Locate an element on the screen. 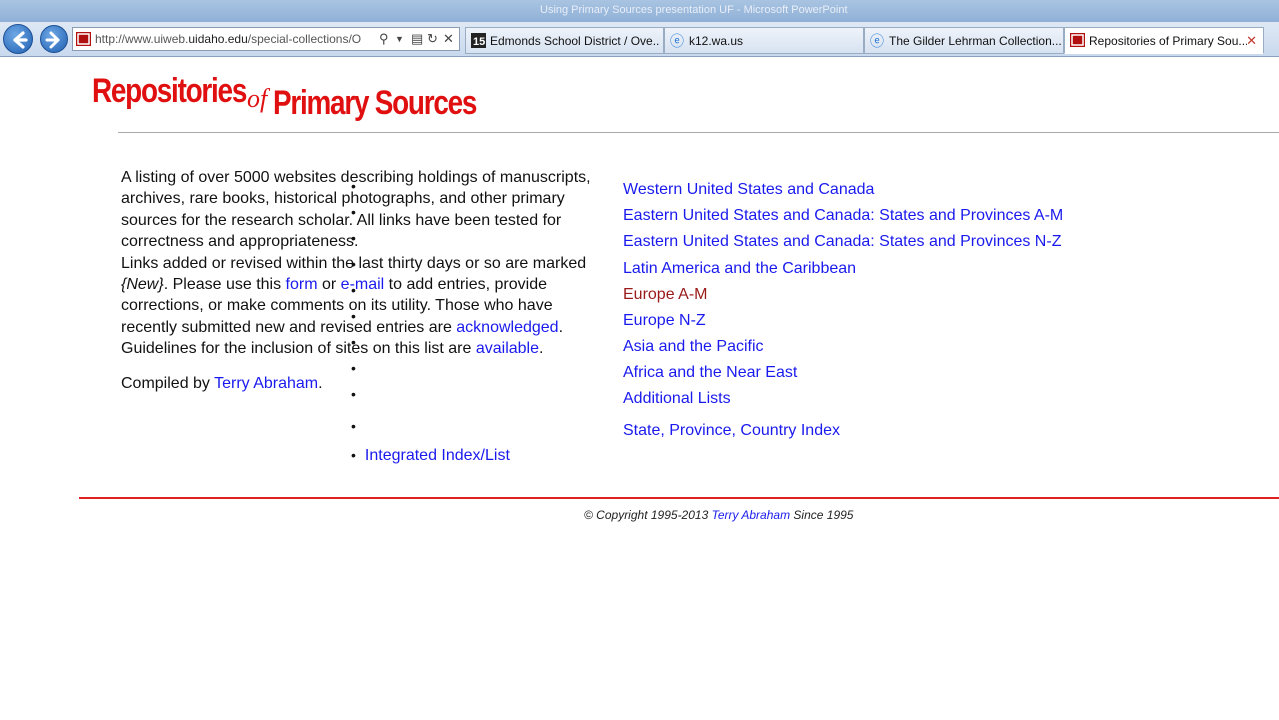 The height and width of the screenshot is (720, 1279). footer-divider is located at coordinates (679, 498).